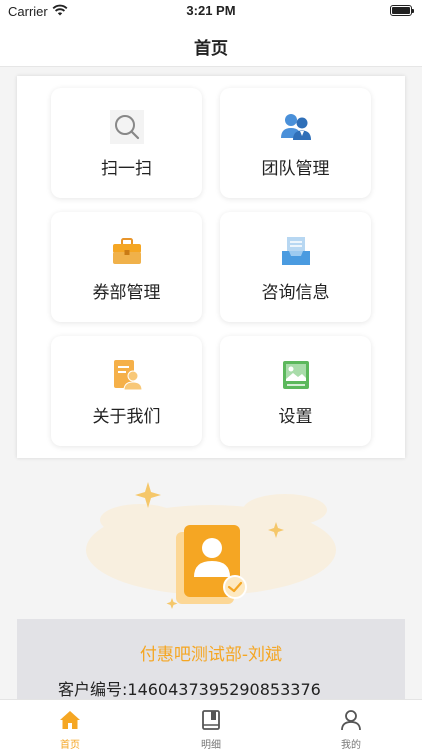 Image resolution: width=422 pixels, height=751 pixels. I want to click on grid-item-label: 团队管理, so click(295, 169).